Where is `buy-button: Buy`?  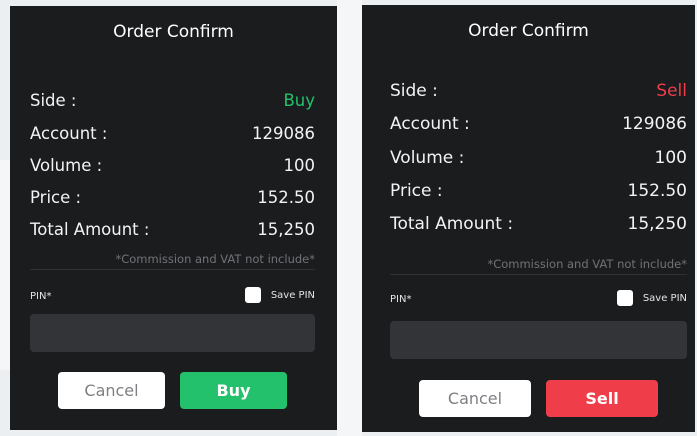 buy-button: Buy is located at coordinates (233, 390).